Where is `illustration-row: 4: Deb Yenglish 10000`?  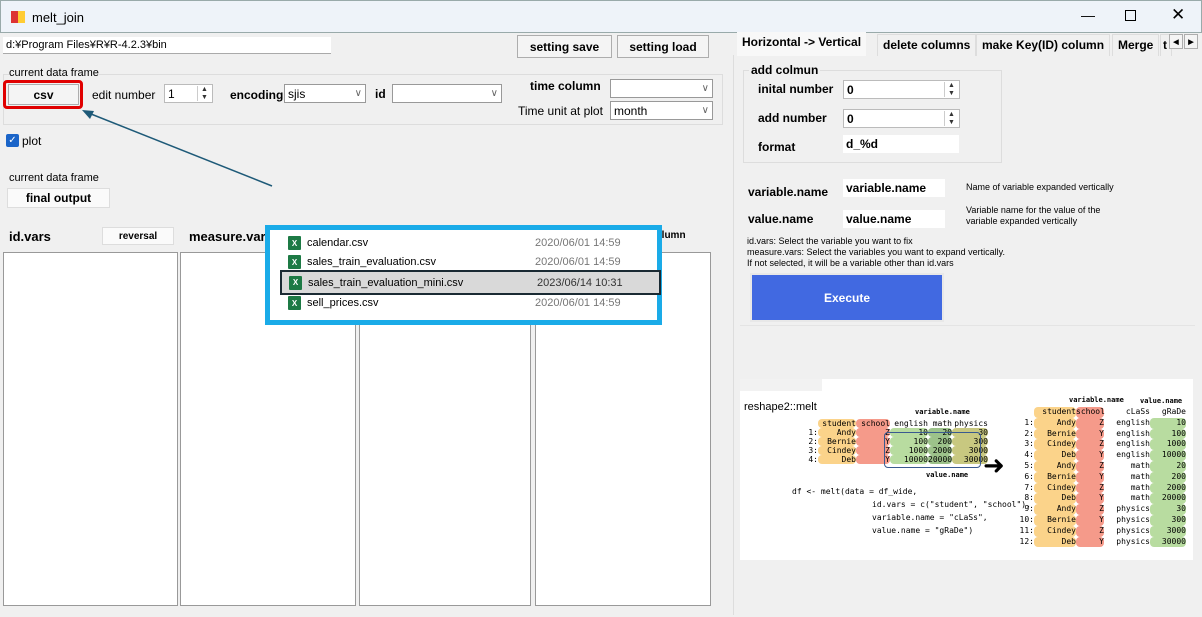
illustration-row: 4: Deb Yenglish 10000 is located at coordinates (1101, 455).